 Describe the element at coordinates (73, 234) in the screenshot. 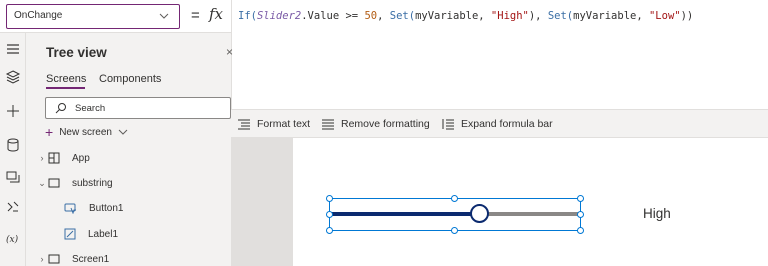

I see `label-icon` at that location.